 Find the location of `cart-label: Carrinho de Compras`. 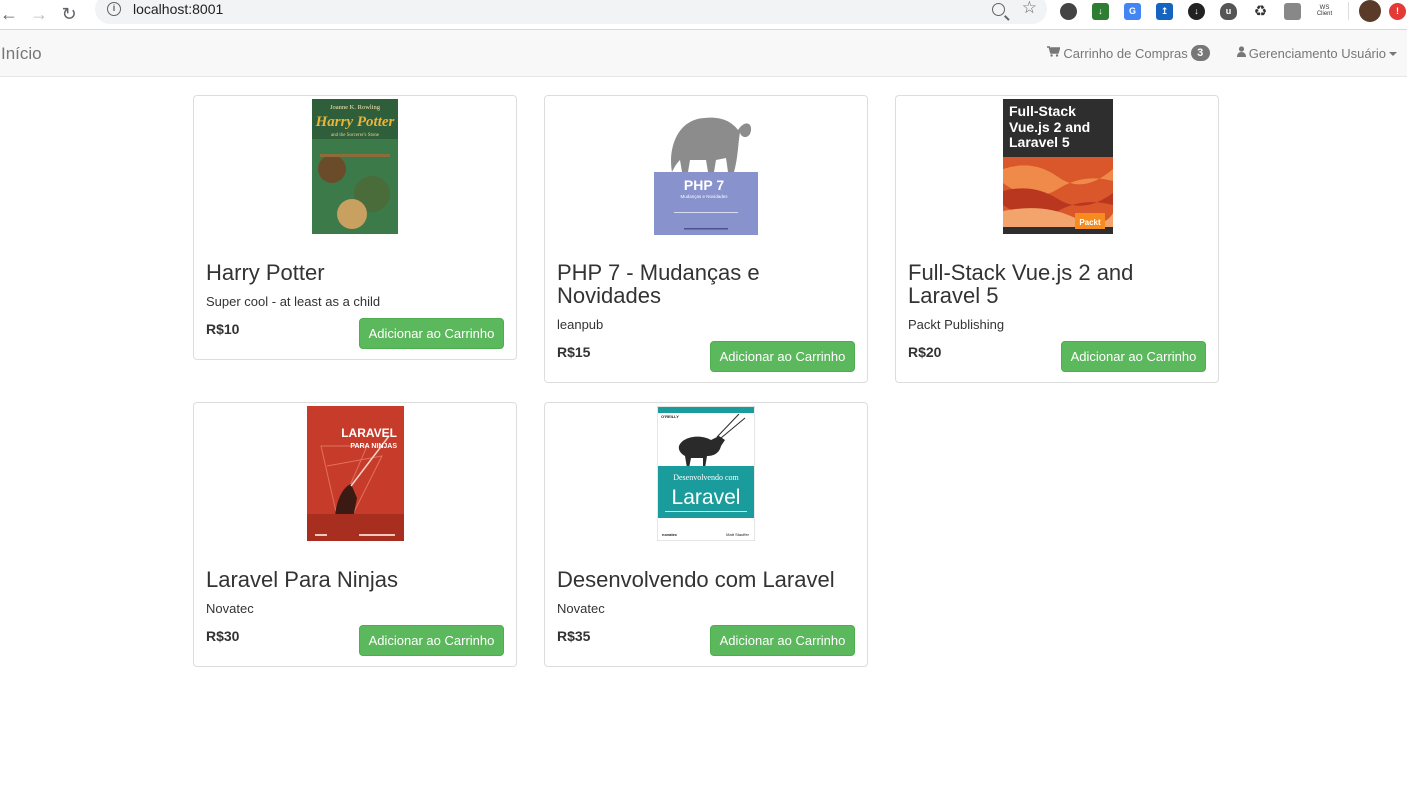

cart-label: Carrinho de Compras is located at coordinates (1125, 53).